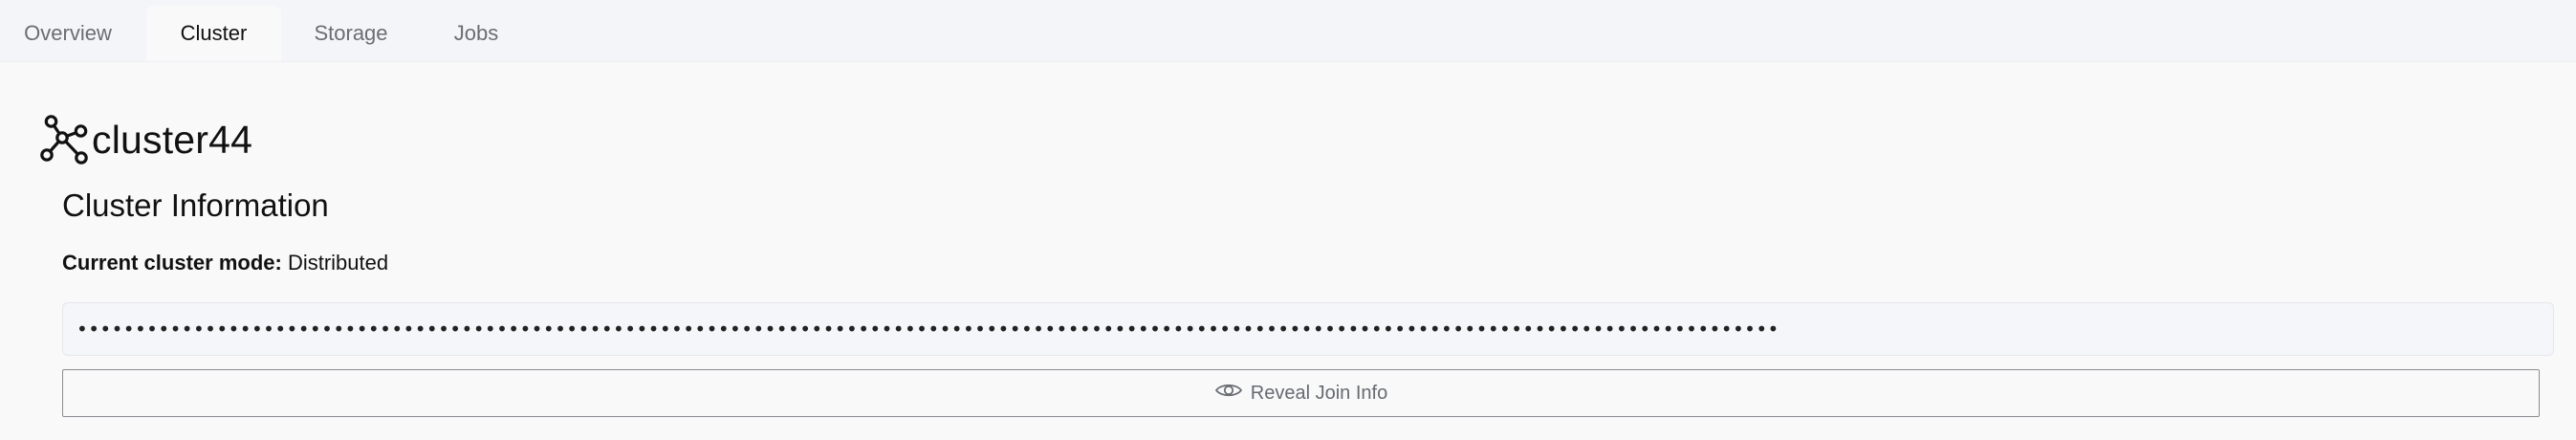  I want to click on cluster-mode: Current cluster mode: Distributed, so click(225, 263).